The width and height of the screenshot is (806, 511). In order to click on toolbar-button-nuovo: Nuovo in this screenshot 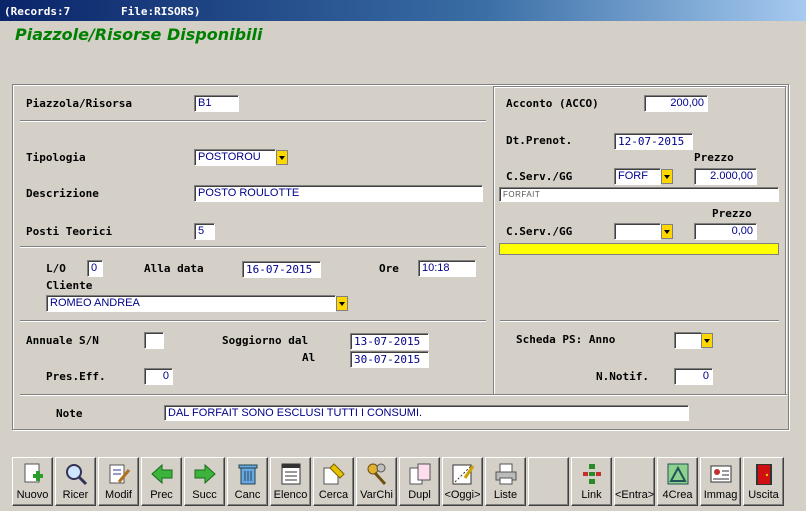, I will do `click(32, 481)`.